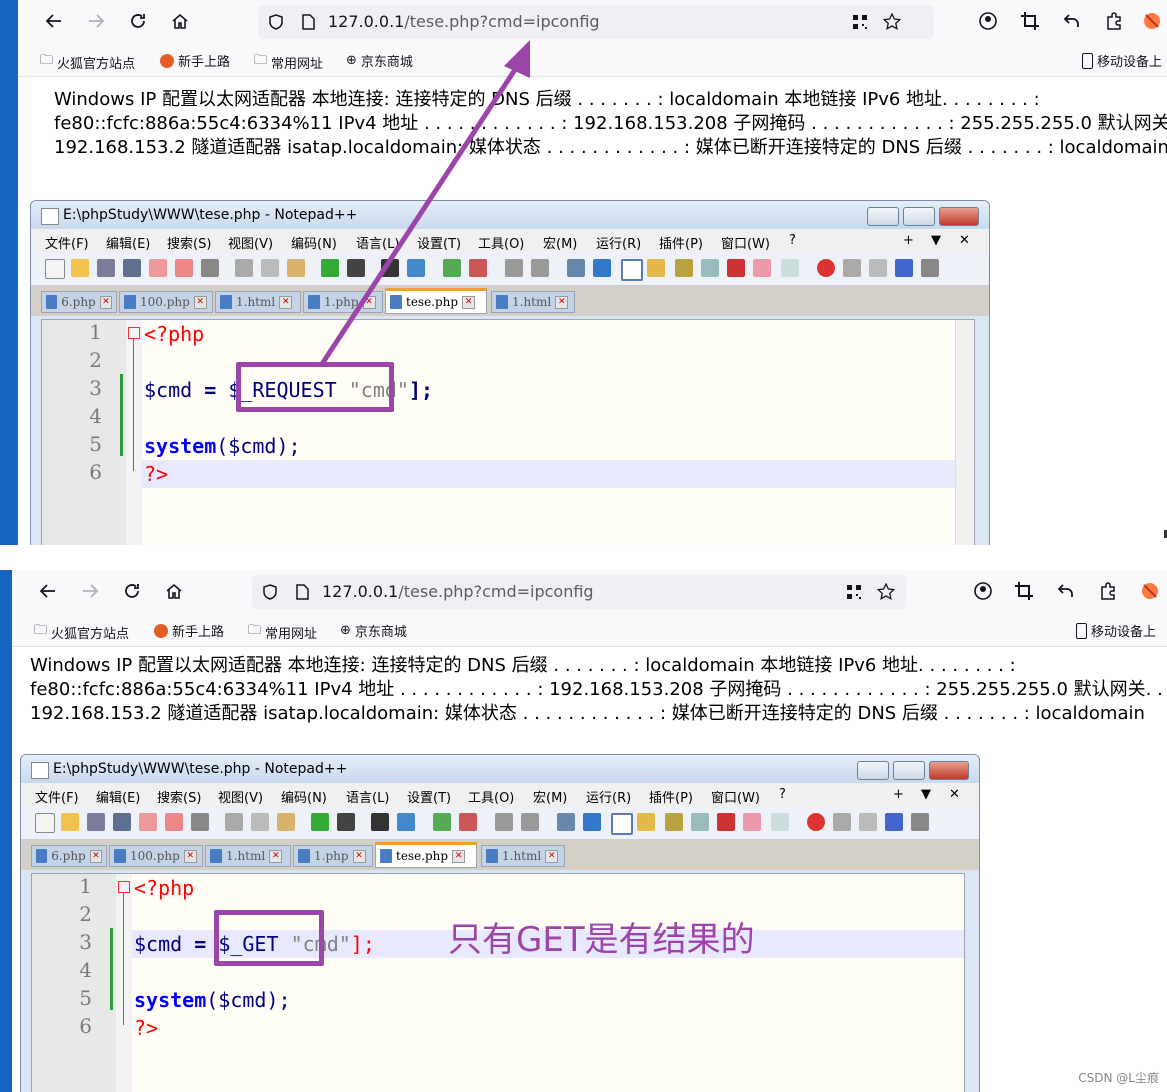 Image resolution: width=1167 pixels, height=1092 pixels. I want to click on menu-encoding: 编码(N), so click(304, 796).